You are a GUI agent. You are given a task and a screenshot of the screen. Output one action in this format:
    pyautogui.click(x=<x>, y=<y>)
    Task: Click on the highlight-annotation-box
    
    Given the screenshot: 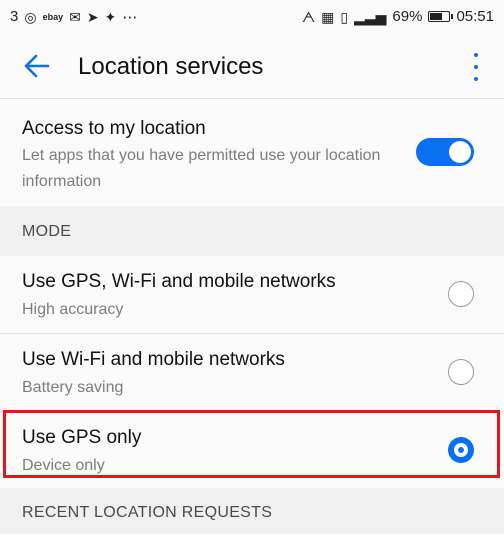 What is the action you would take?
    pyautogui.click(x=251, y=444)
    